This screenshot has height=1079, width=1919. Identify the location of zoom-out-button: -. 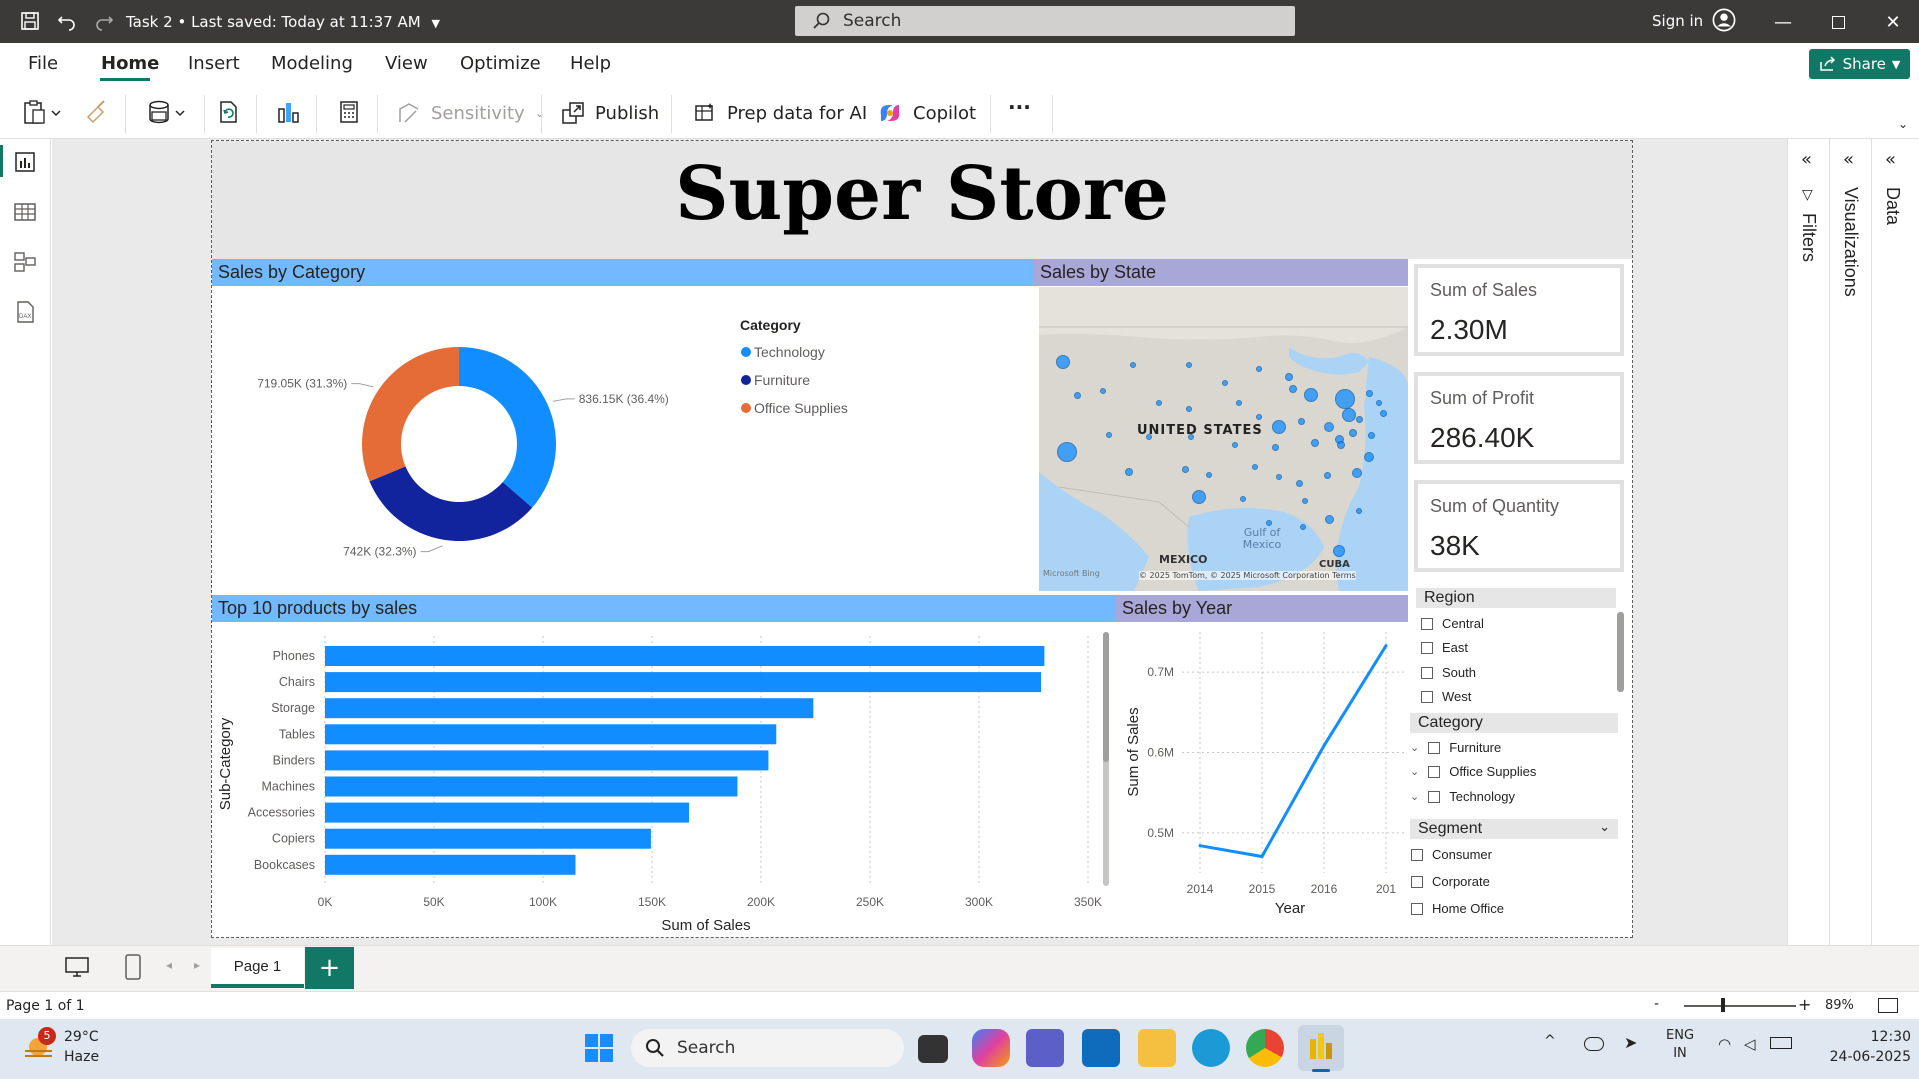
(1656, 1004).